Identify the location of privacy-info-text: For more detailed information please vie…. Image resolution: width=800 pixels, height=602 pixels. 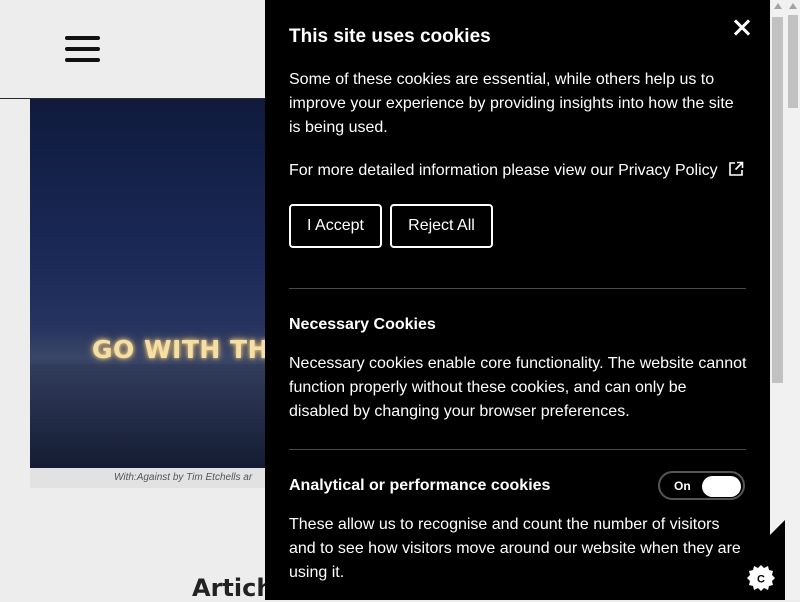
(451, 170).